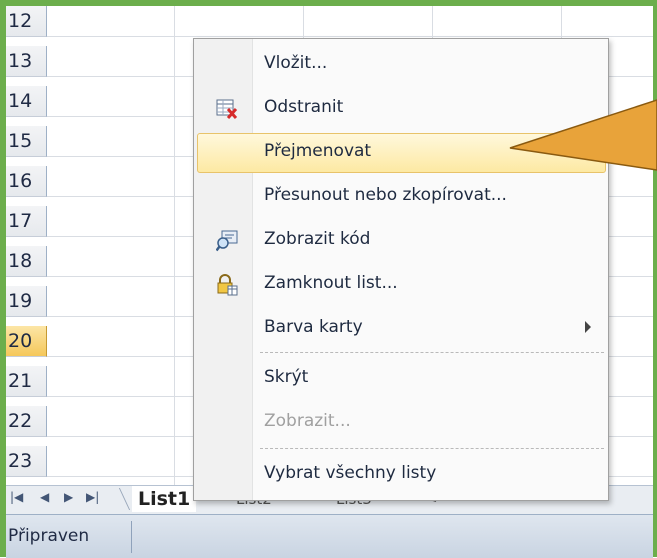 This screenshot has height=558, width=657. I want to click on menu-item-label: Odstranit, so click(304, 107).